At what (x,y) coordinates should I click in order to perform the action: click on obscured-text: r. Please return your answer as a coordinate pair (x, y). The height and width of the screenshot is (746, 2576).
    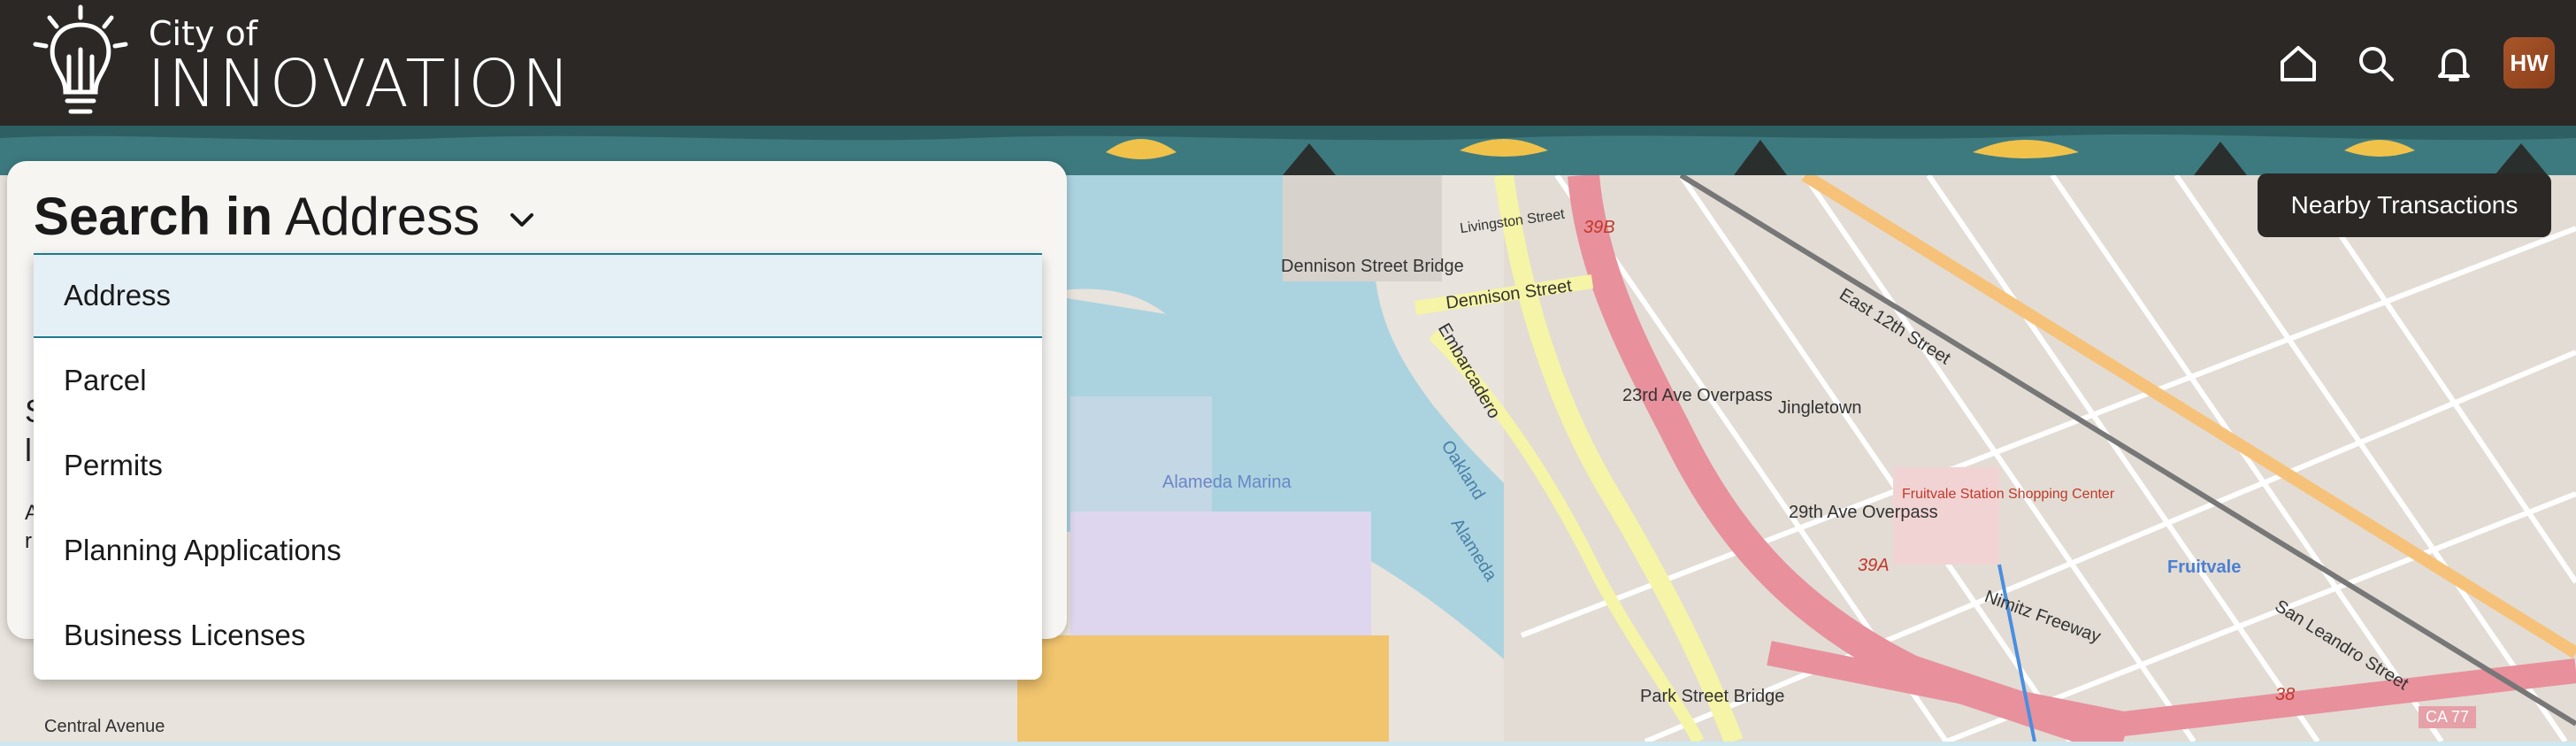
    Looking at the image, I should click on (28, 541).